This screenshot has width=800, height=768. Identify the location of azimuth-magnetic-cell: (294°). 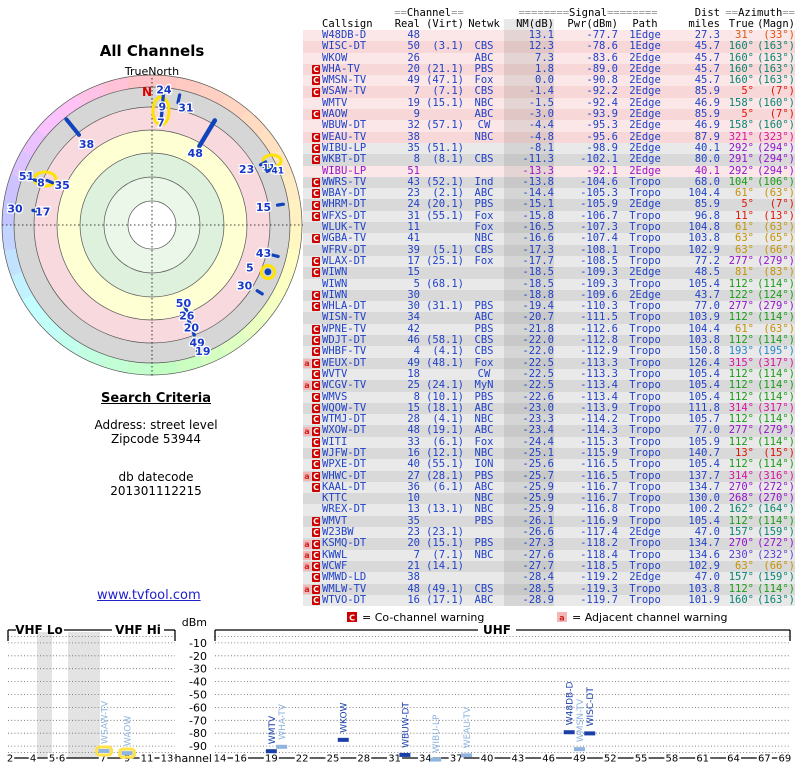
(776, 159).